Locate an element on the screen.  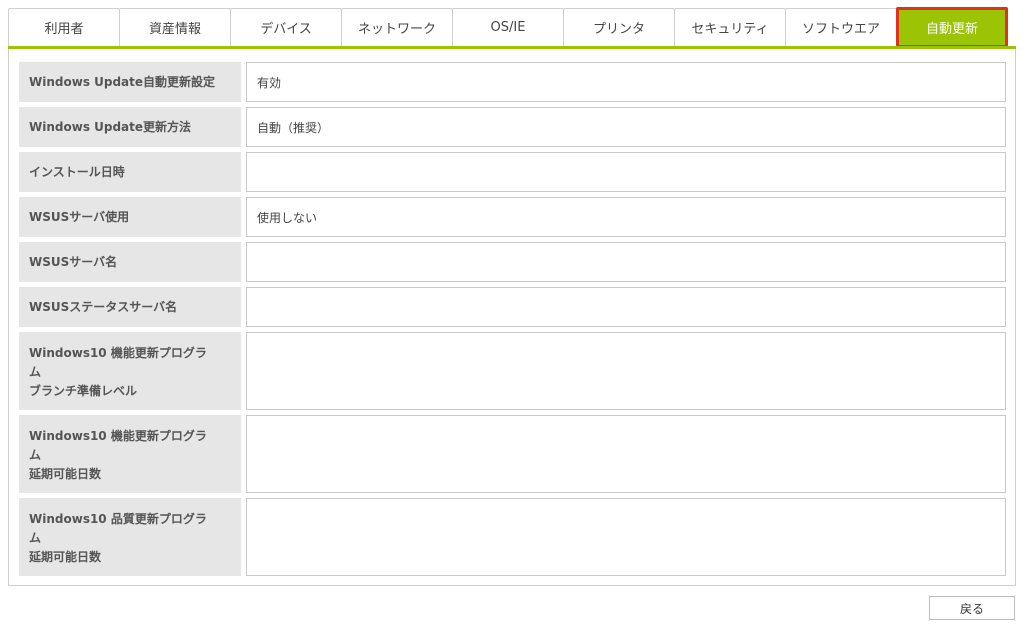
back-button: 戻る is located at coordinates (972, 608).